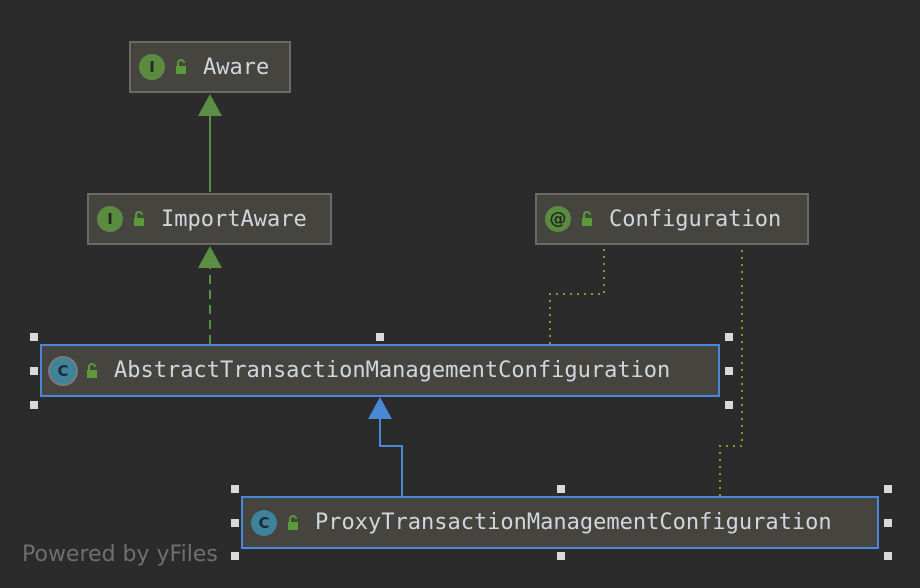 Image resolution: width=920 pixels, height=588 pixels. I want to click on abstract-class-icon: C, so click(63, 370).